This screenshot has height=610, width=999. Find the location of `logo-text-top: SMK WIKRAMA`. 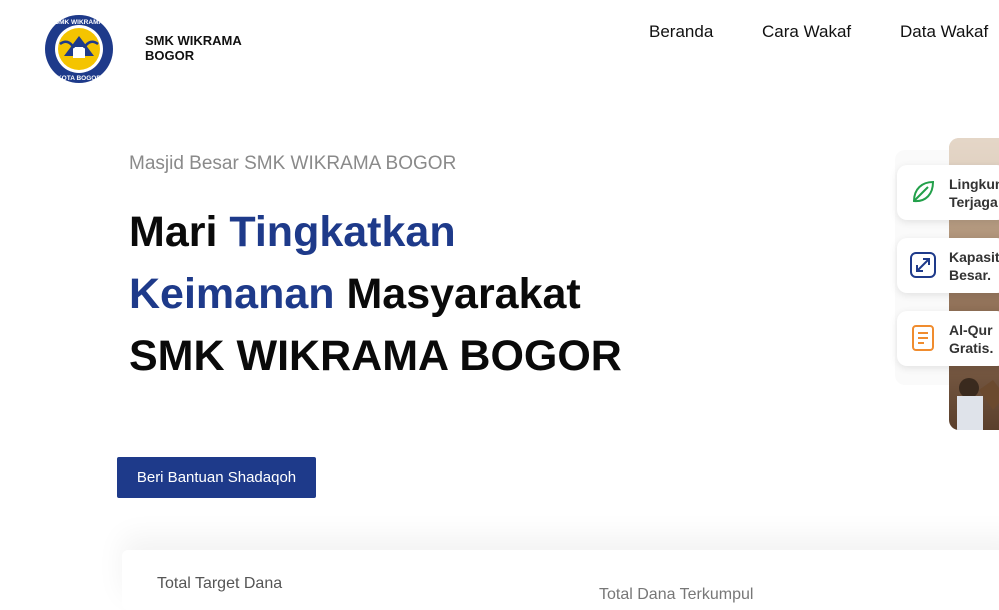

logo-text-top: SMK WIKRAMA is located at coordinates (79, 22).